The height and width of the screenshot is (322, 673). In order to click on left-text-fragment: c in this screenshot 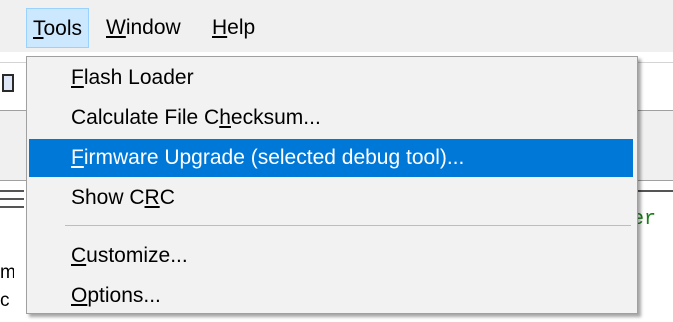, I will do `click(5, 300)`.